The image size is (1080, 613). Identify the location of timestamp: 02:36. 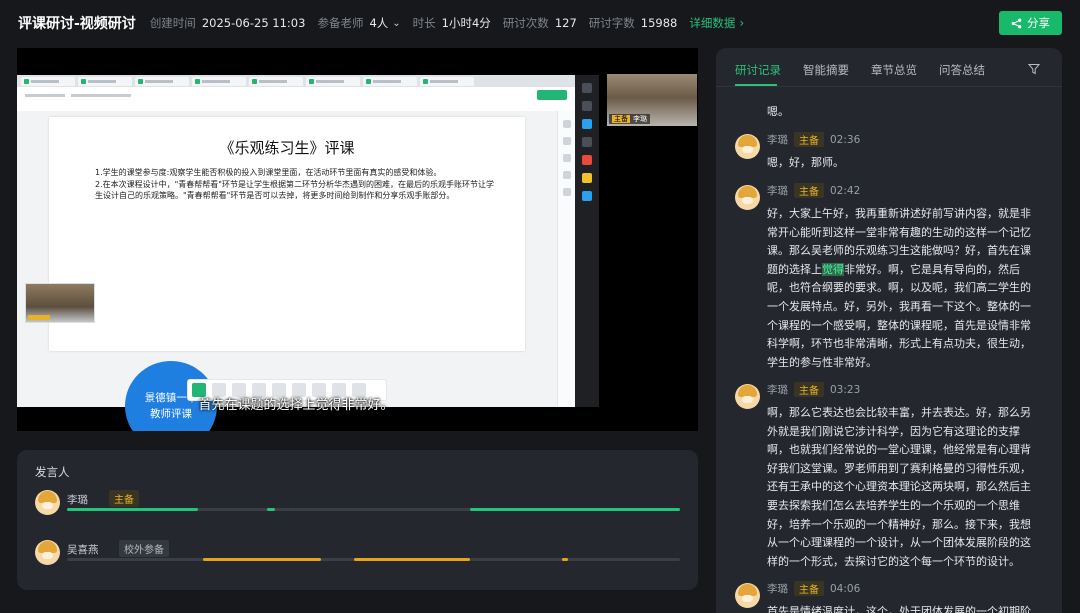
(845, 140).